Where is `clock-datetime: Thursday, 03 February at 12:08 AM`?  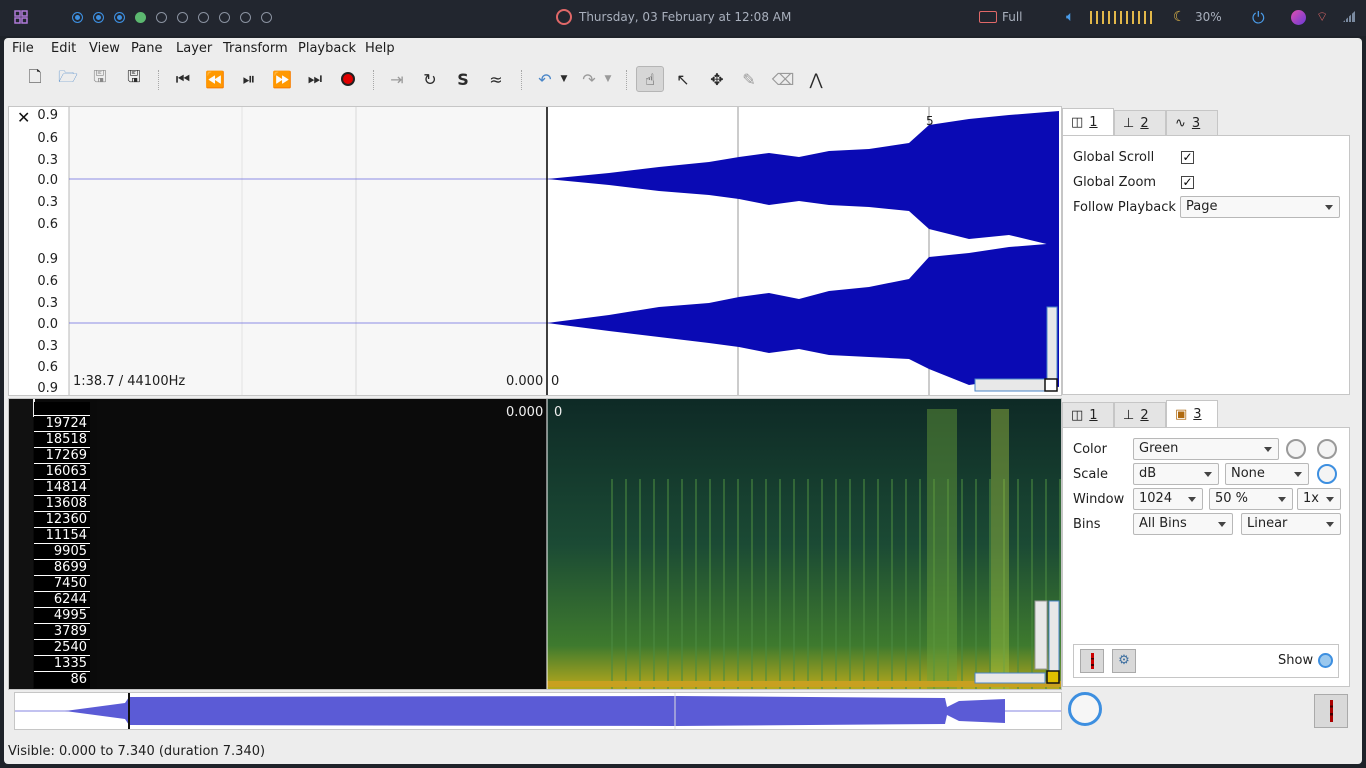
clock-datetime: Thursday, 03 February at 12:08 AM is located at coordinates (685, 17).